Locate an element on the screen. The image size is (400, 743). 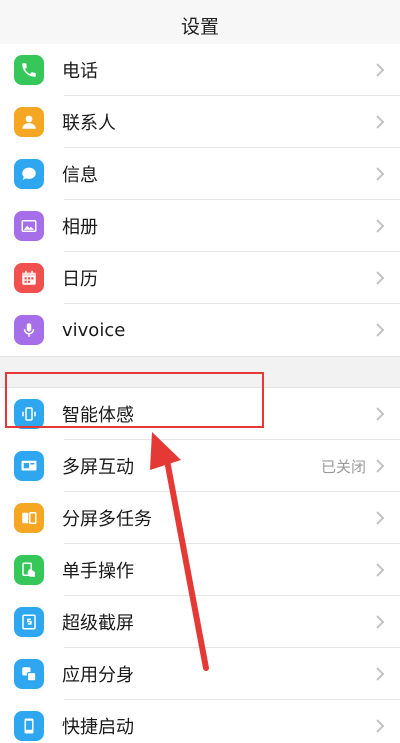
settings-item-smart-motion: 智能体感 is located at coordinates (200, 414).